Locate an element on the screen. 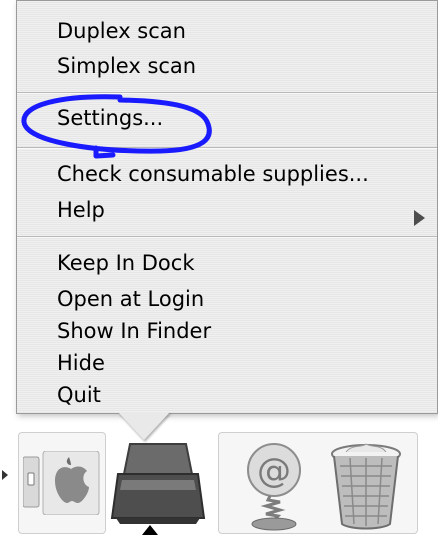 This screenshot has height=535, width=438. menu-item-keep-in-dock: Keep In Dock is located at coordinates (125, 263).